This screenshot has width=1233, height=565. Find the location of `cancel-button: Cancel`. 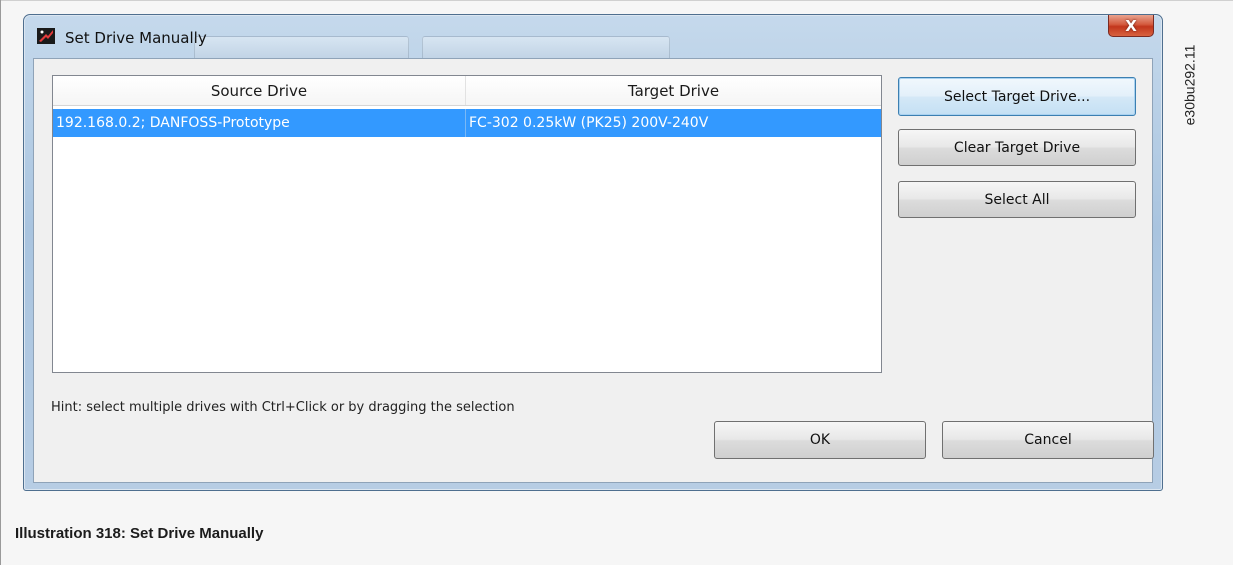

cancel-button: Cancel is located at coordinates (1048, 440).